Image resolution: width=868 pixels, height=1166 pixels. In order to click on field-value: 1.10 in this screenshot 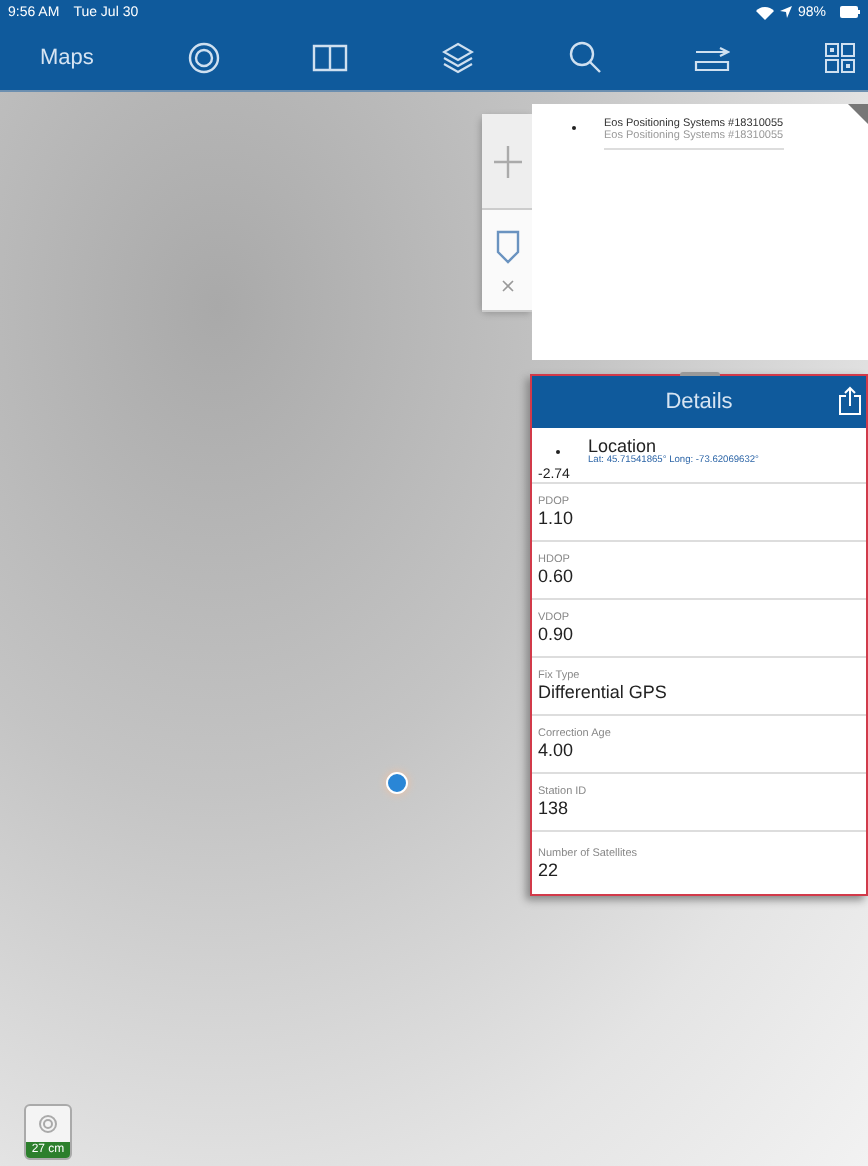, I will do `click(557, 518)`.